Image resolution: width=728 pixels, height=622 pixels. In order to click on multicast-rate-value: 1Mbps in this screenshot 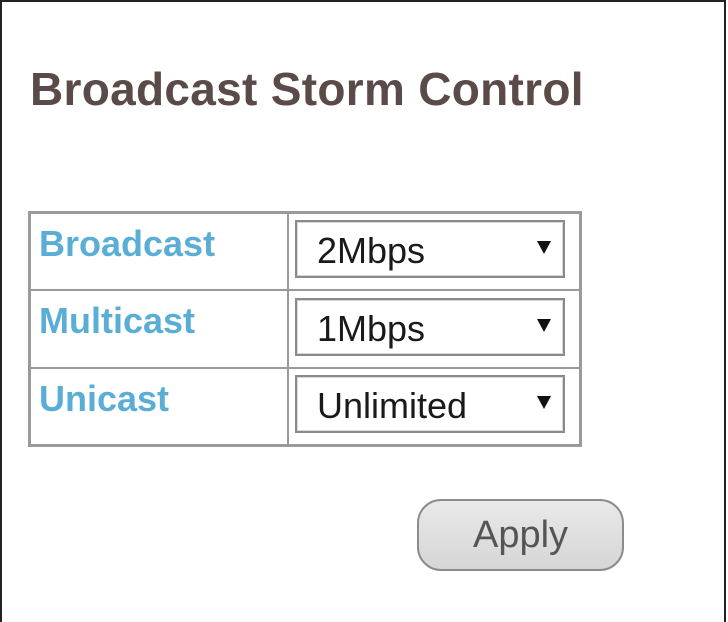, I will do `click(371, 328)`.